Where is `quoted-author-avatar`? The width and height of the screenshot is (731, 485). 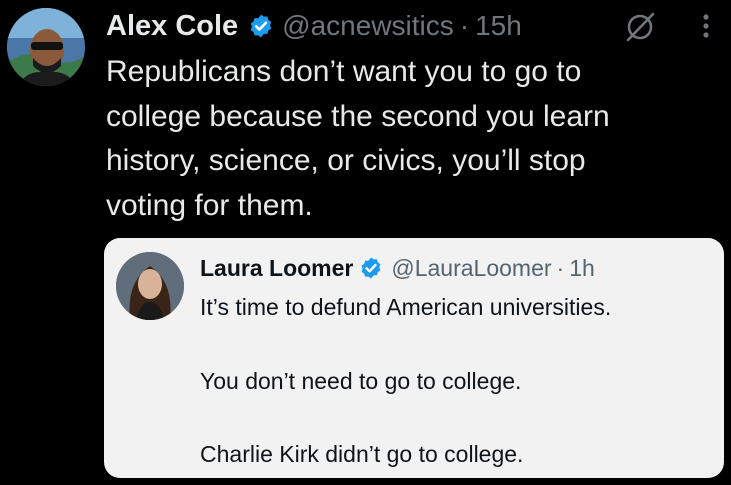
quoted-author-avatar is located at coordinates (150, 286).